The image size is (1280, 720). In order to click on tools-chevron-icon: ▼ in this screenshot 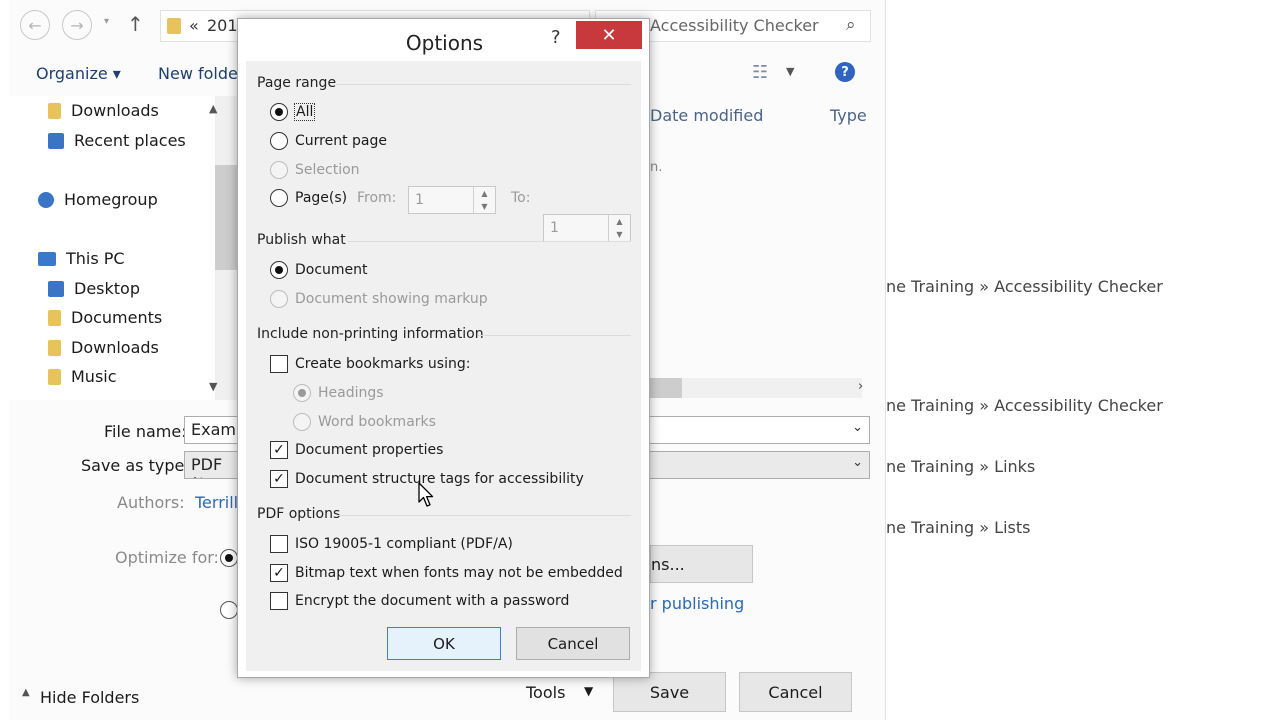, I will do `click(588, 691)`.